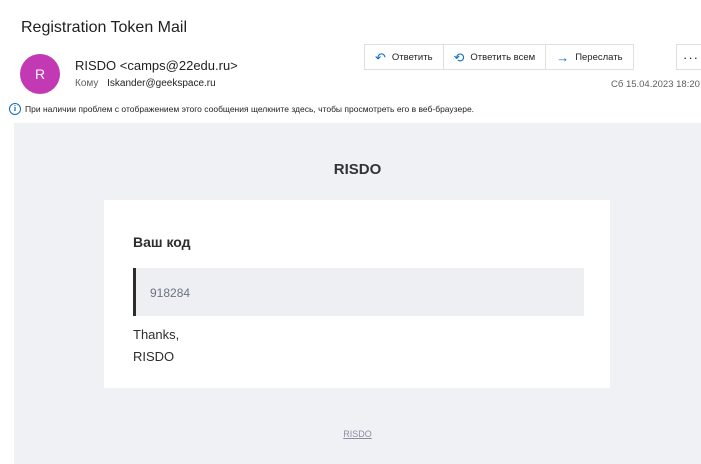 This screenshot has height=464, width=701. What do you see at coordinates (156, 346) in the screenshot?
I see `closing: Thanks, RISDO` at bounding box center [156, 346].